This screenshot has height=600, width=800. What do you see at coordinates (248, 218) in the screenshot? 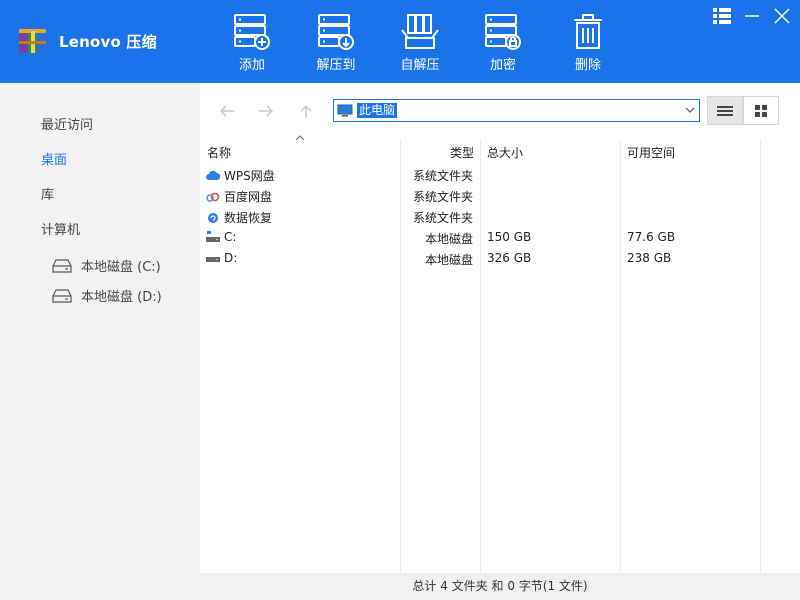
I see `row-name-text: 数据恢复` at bounding box center [248, 218].